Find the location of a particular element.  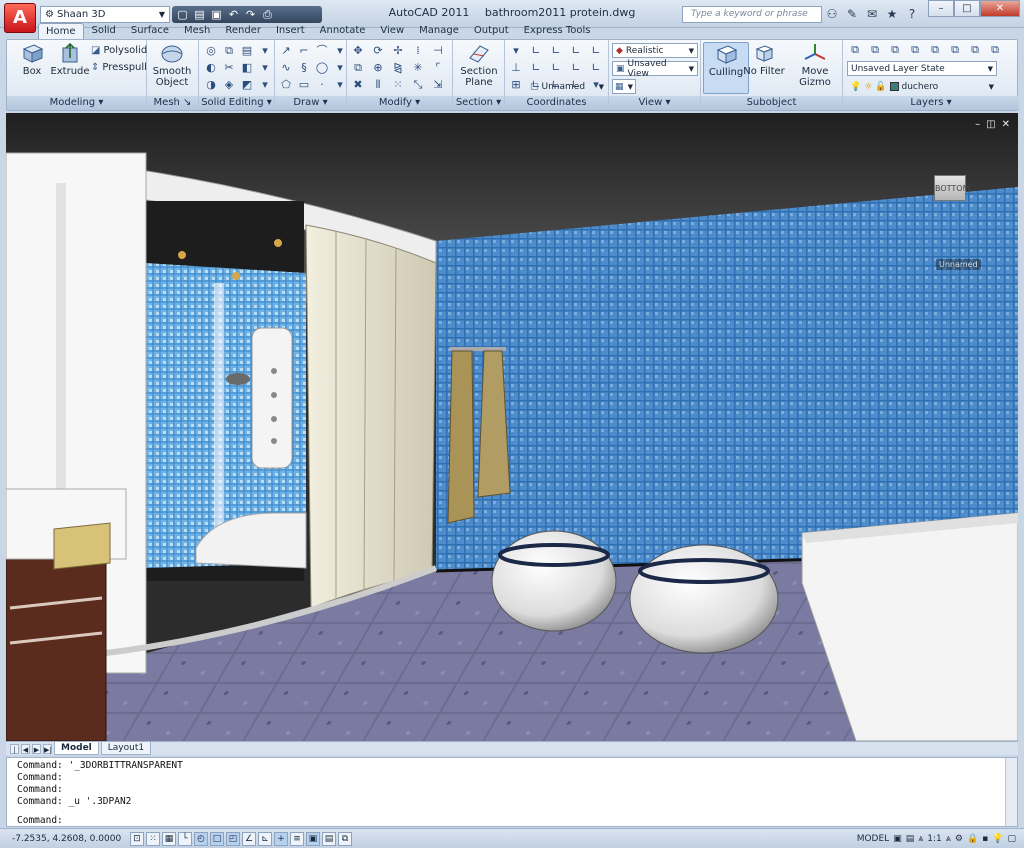

application-menu-button: A is located at coordinates (20, 18).